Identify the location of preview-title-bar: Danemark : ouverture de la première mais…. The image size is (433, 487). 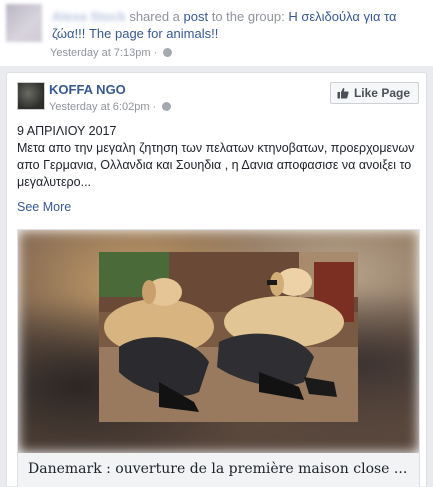
(218, 470).